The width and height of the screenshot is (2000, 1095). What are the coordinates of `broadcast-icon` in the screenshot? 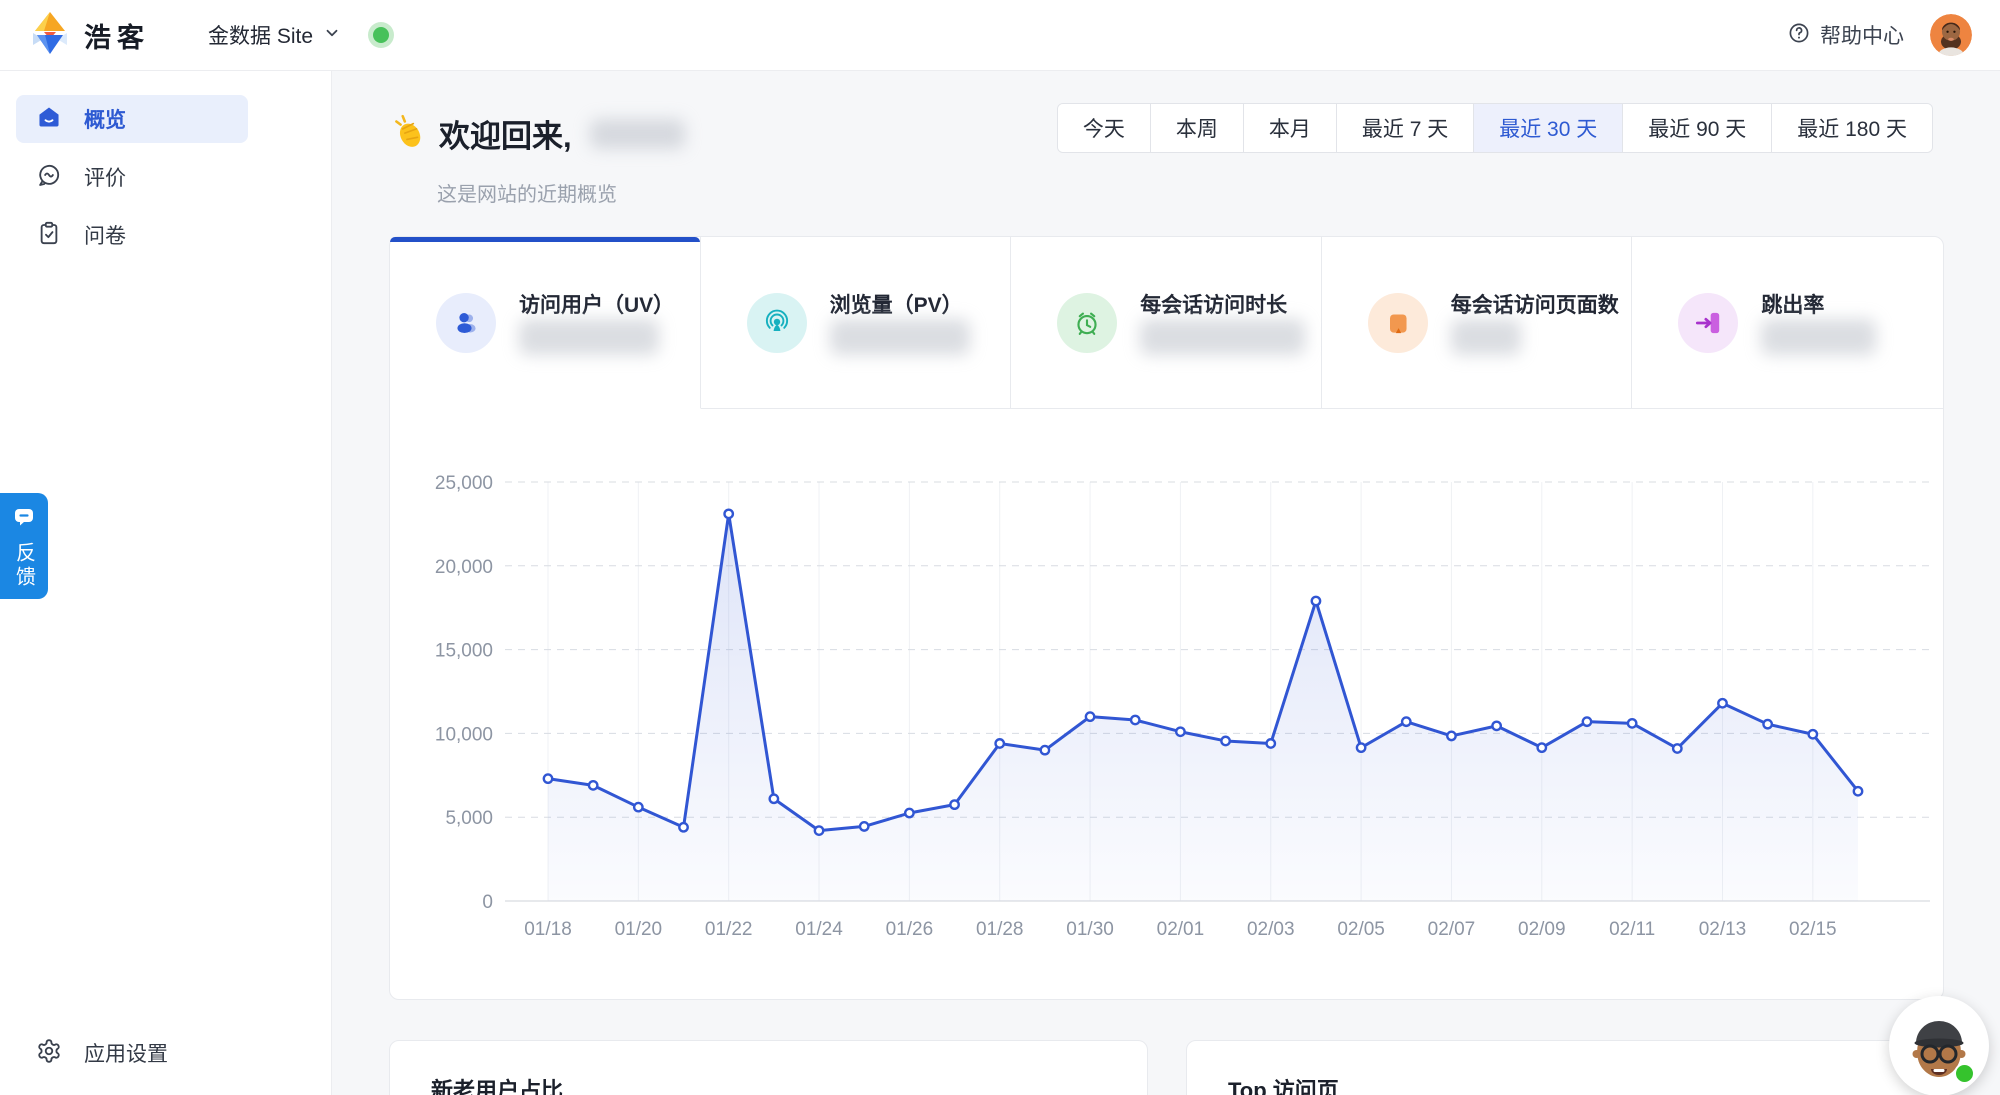 It's located at (776, 323).